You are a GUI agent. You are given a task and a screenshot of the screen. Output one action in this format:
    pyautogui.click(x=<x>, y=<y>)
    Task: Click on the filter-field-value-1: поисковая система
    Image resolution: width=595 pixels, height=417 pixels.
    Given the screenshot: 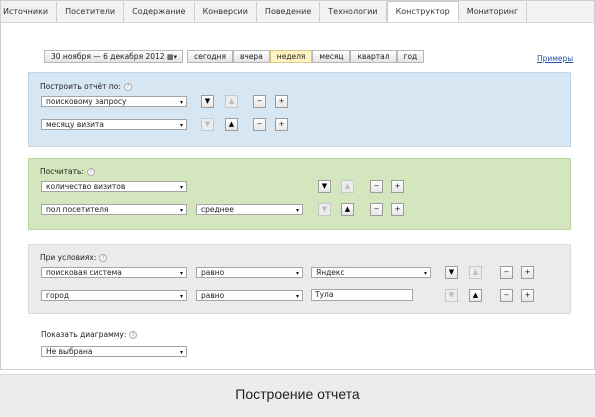 What is the action you would take?
    pyautogui.click(x=84, y=272)
    